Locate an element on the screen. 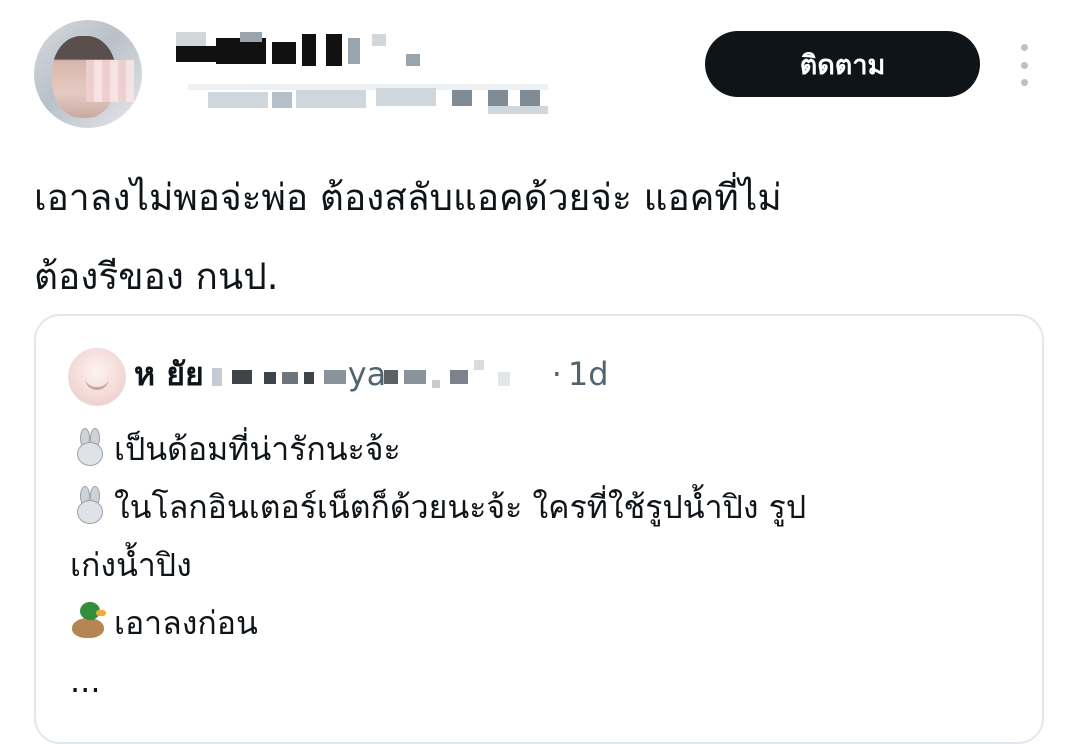  quoted-line: เก่งน้ำปิง is located at coordinates (550, 565).